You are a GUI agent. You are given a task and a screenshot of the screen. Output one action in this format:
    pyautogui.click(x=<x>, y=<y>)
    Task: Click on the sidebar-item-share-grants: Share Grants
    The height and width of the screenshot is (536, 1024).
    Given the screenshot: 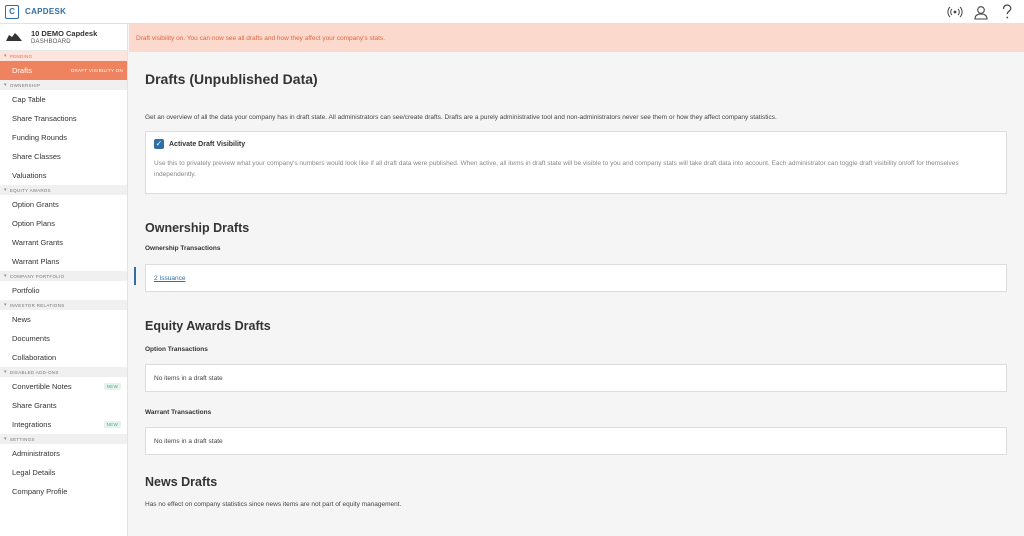 What is the action you would take?
    pyautogui.click(x=63, y=405)
    